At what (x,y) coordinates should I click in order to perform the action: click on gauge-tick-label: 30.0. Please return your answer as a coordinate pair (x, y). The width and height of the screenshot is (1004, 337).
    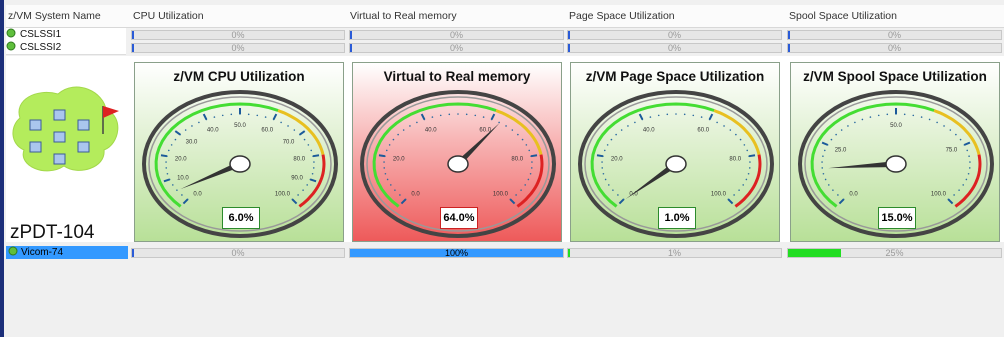
    Looking at the image, I should click on (192, 142).